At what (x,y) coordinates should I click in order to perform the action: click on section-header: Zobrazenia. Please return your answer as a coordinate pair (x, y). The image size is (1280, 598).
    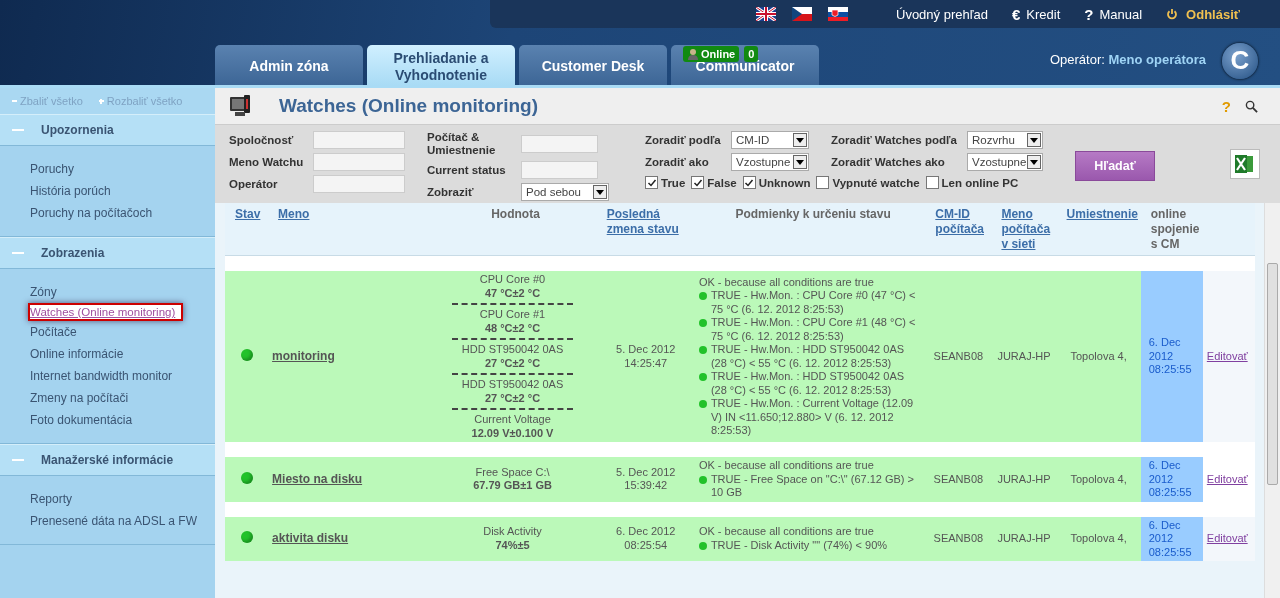
    Looking at the image, I should click on (107, 253).